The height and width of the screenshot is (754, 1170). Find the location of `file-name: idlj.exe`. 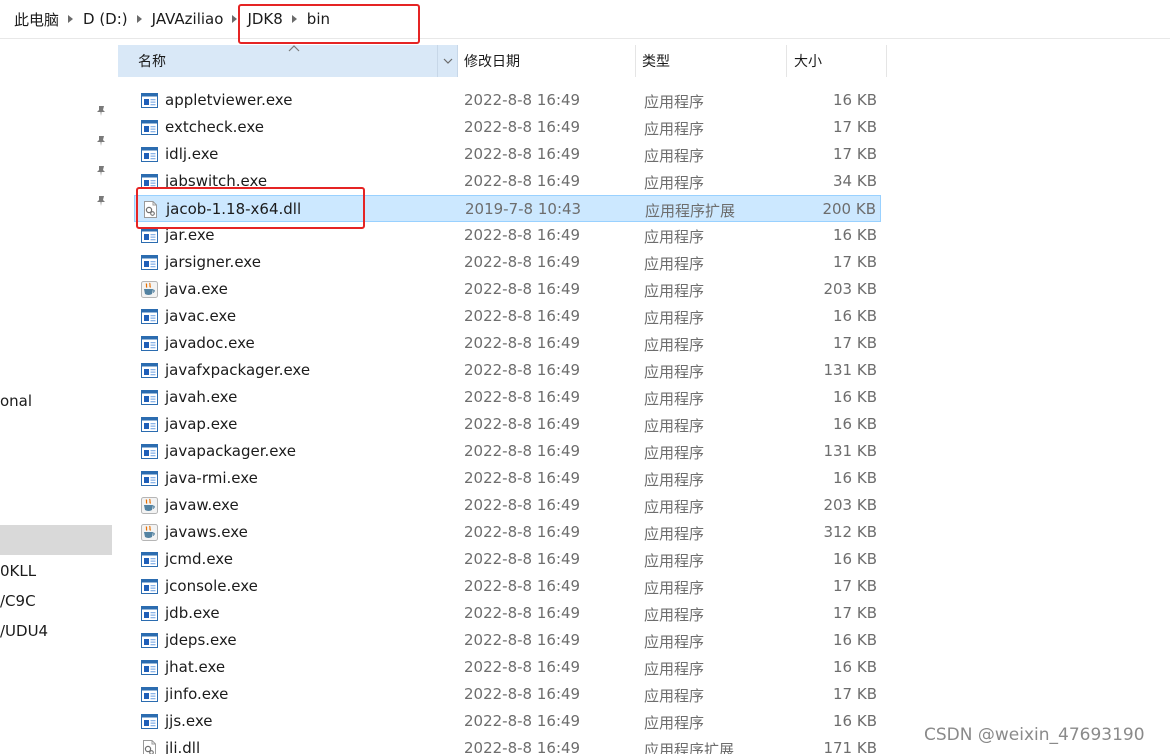

file-name: idlj.exe is located at coordinates (192, 154).